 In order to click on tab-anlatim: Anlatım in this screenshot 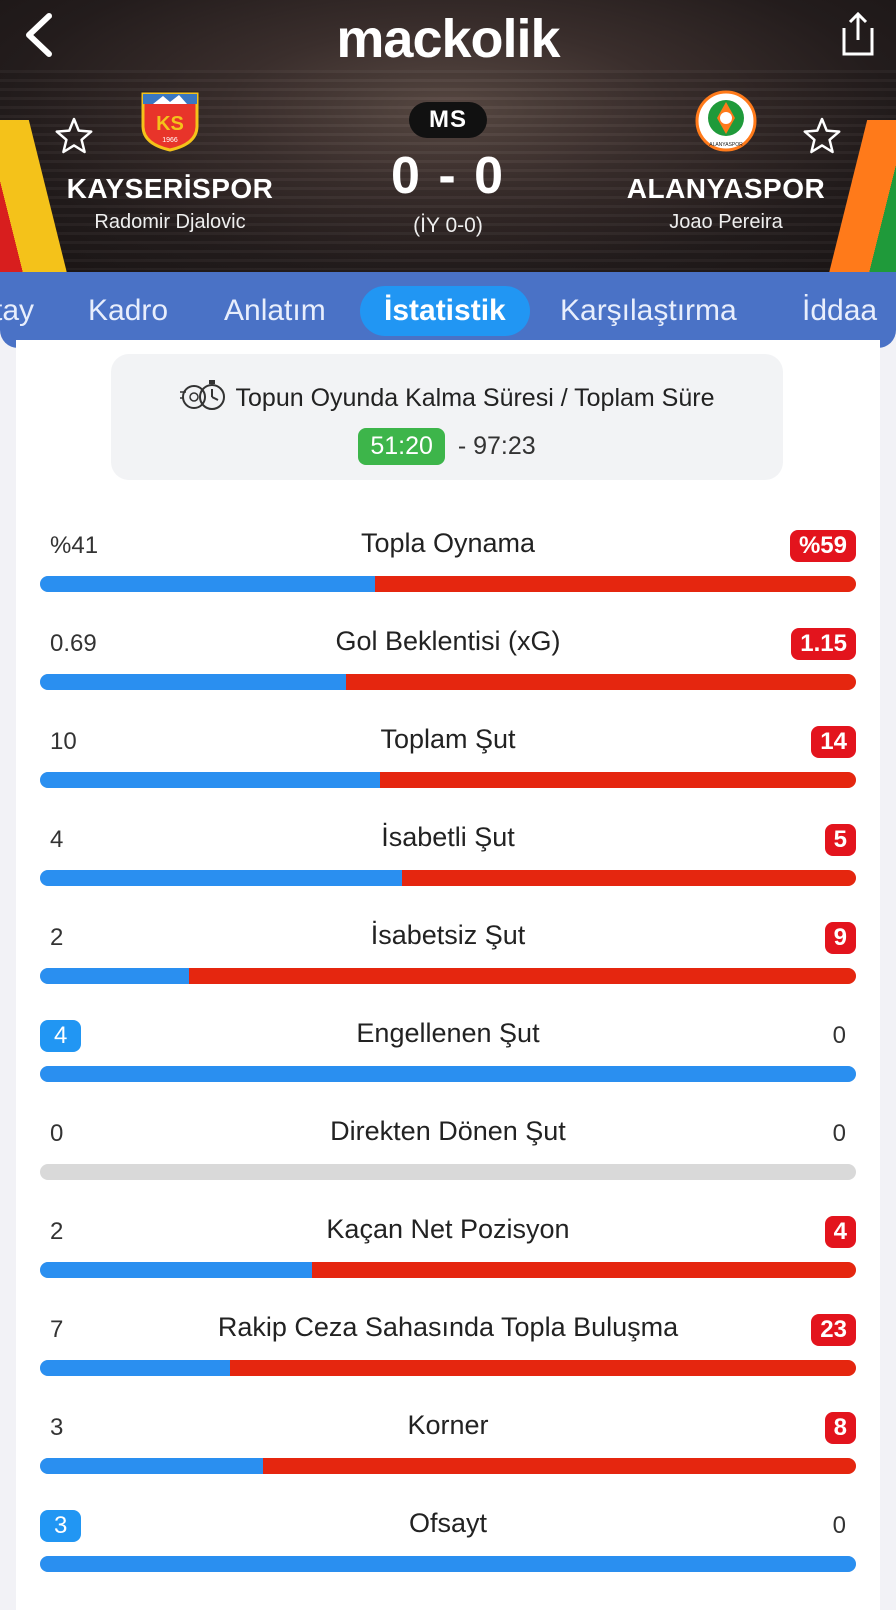, I will do `click(275, 311)`.